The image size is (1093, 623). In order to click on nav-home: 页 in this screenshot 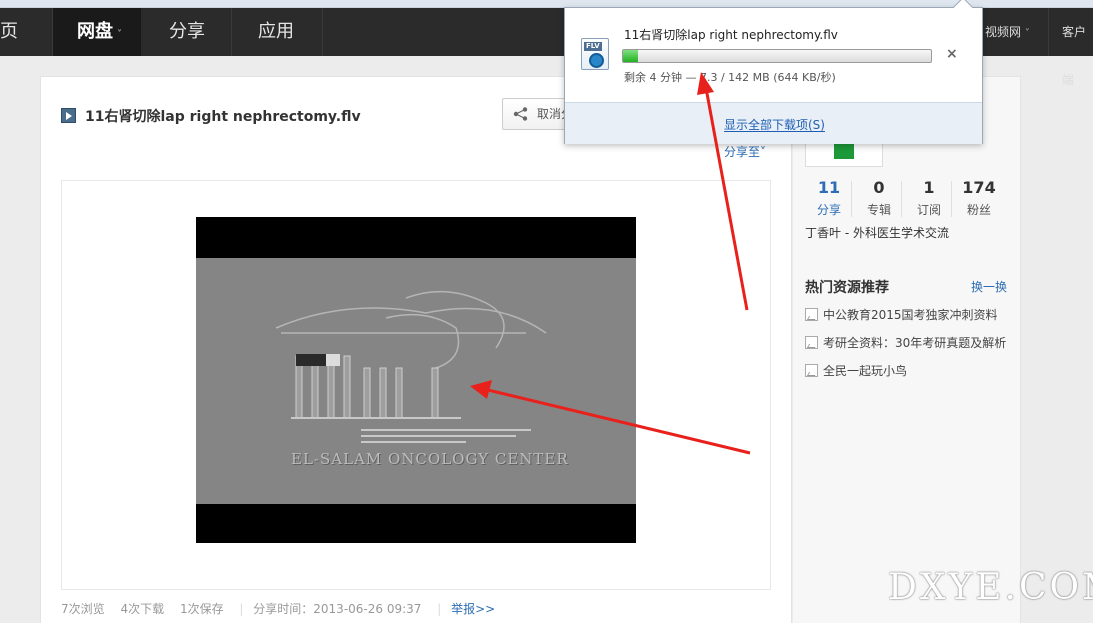, I will do `click(26, 32)`.